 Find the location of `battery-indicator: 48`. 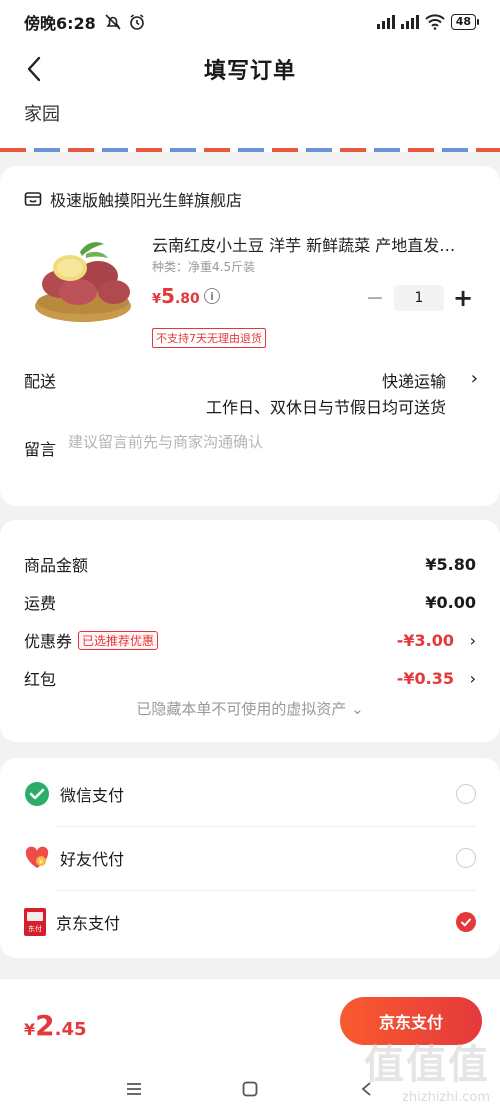

battery-indicator: 48 is located at coordinates (465, 22).